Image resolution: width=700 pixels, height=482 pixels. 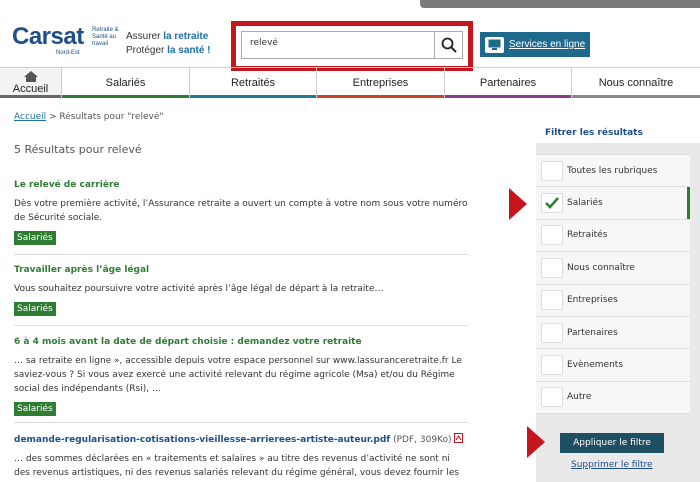 What do you see at coordinates (613, 398) in the screenshot?
I see `filter-item-autre: Autre` at bounding box center [613, 398].